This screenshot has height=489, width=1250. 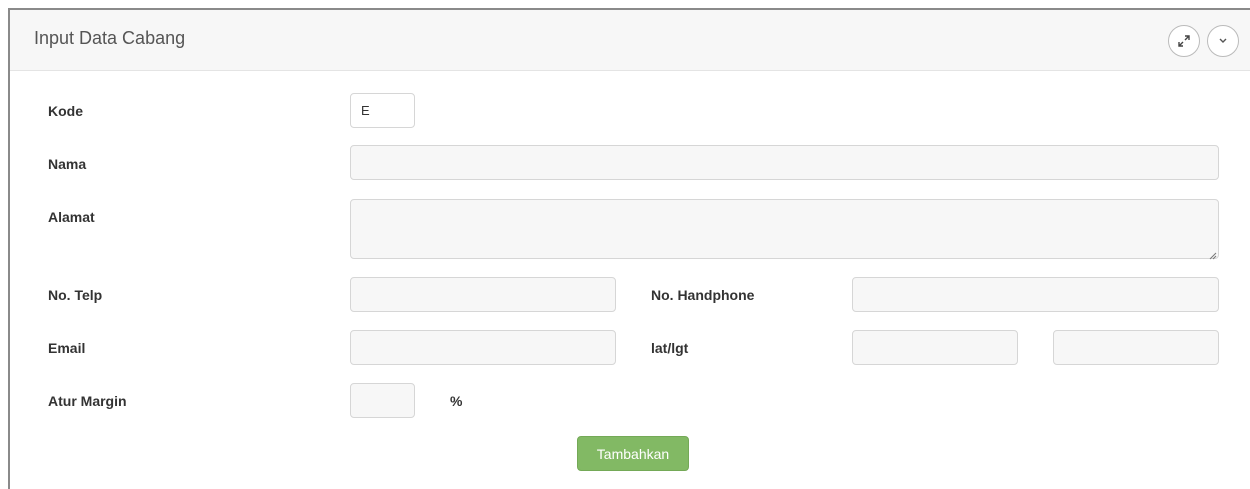 I want to click on telp-label: No. Telp, so click(x=75, y=295).